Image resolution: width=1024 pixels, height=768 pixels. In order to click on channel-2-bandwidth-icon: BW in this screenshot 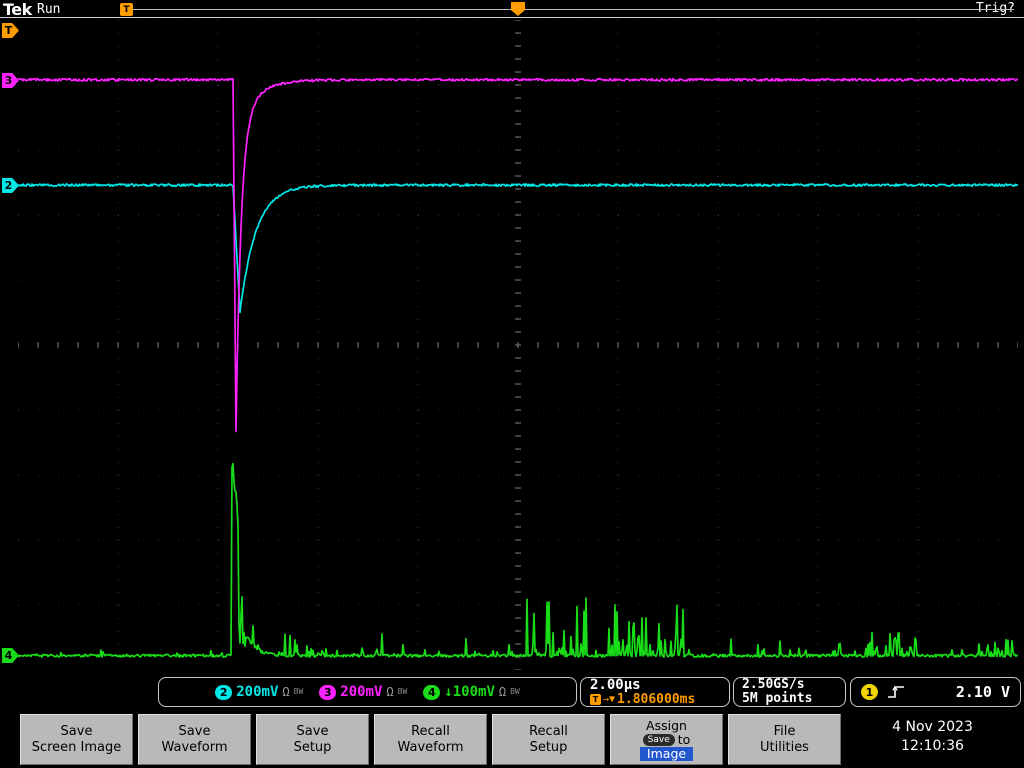, I will do `click(298, 691)`.